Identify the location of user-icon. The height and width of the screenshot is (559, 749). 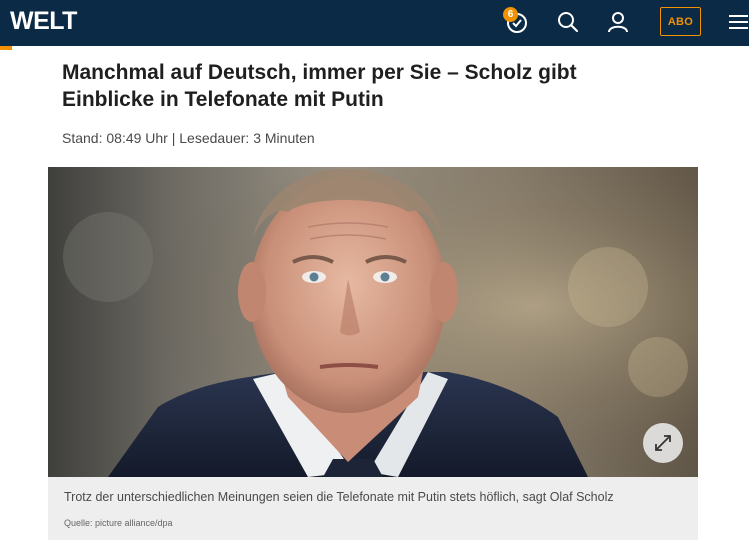
(618, 22).